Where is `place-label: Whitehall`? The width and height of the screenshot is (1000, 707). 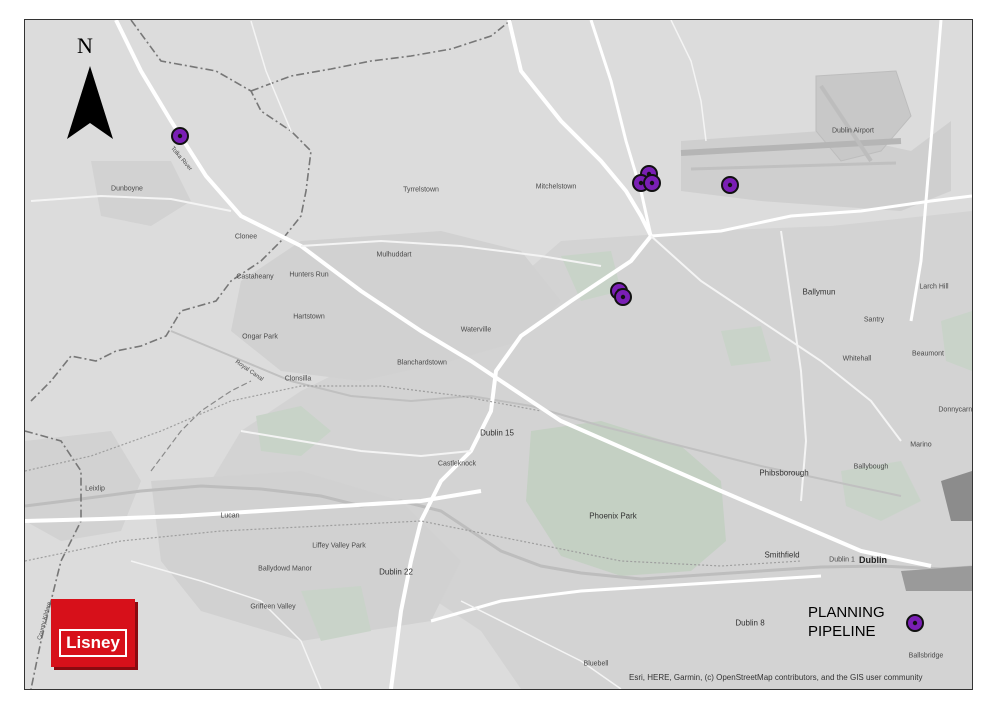
place-label: Whitehall is located at coordinates (857, 359).